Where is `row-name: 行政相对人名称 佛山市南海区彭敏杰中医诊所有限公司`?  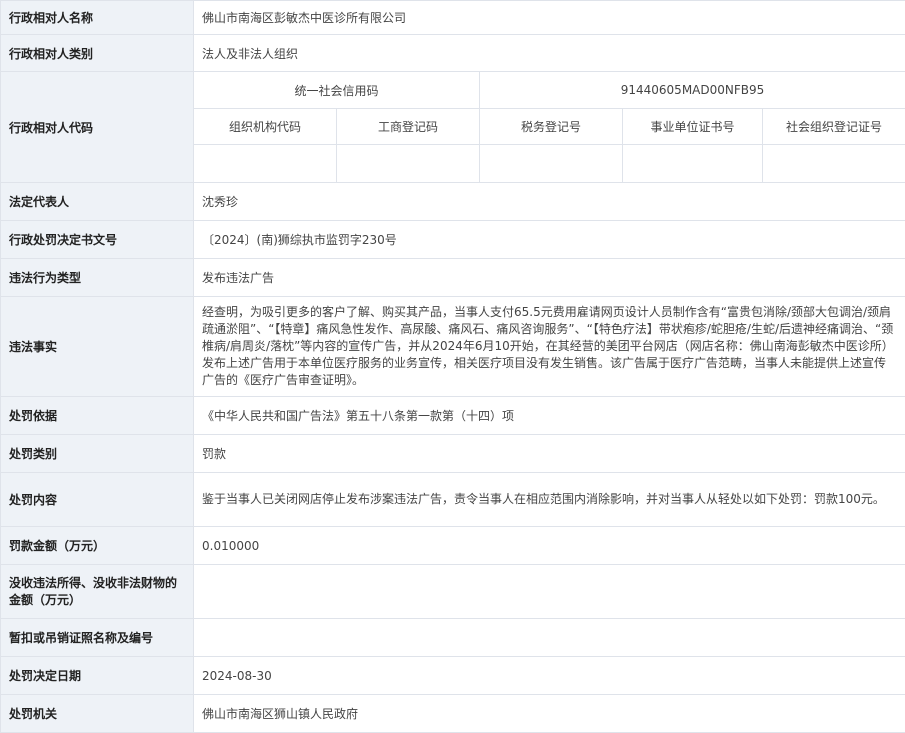
row-name: 行政相对人名称 佛山市南海区彭敏杰中医诊所有限公司 is located at coordinates (453, 18).